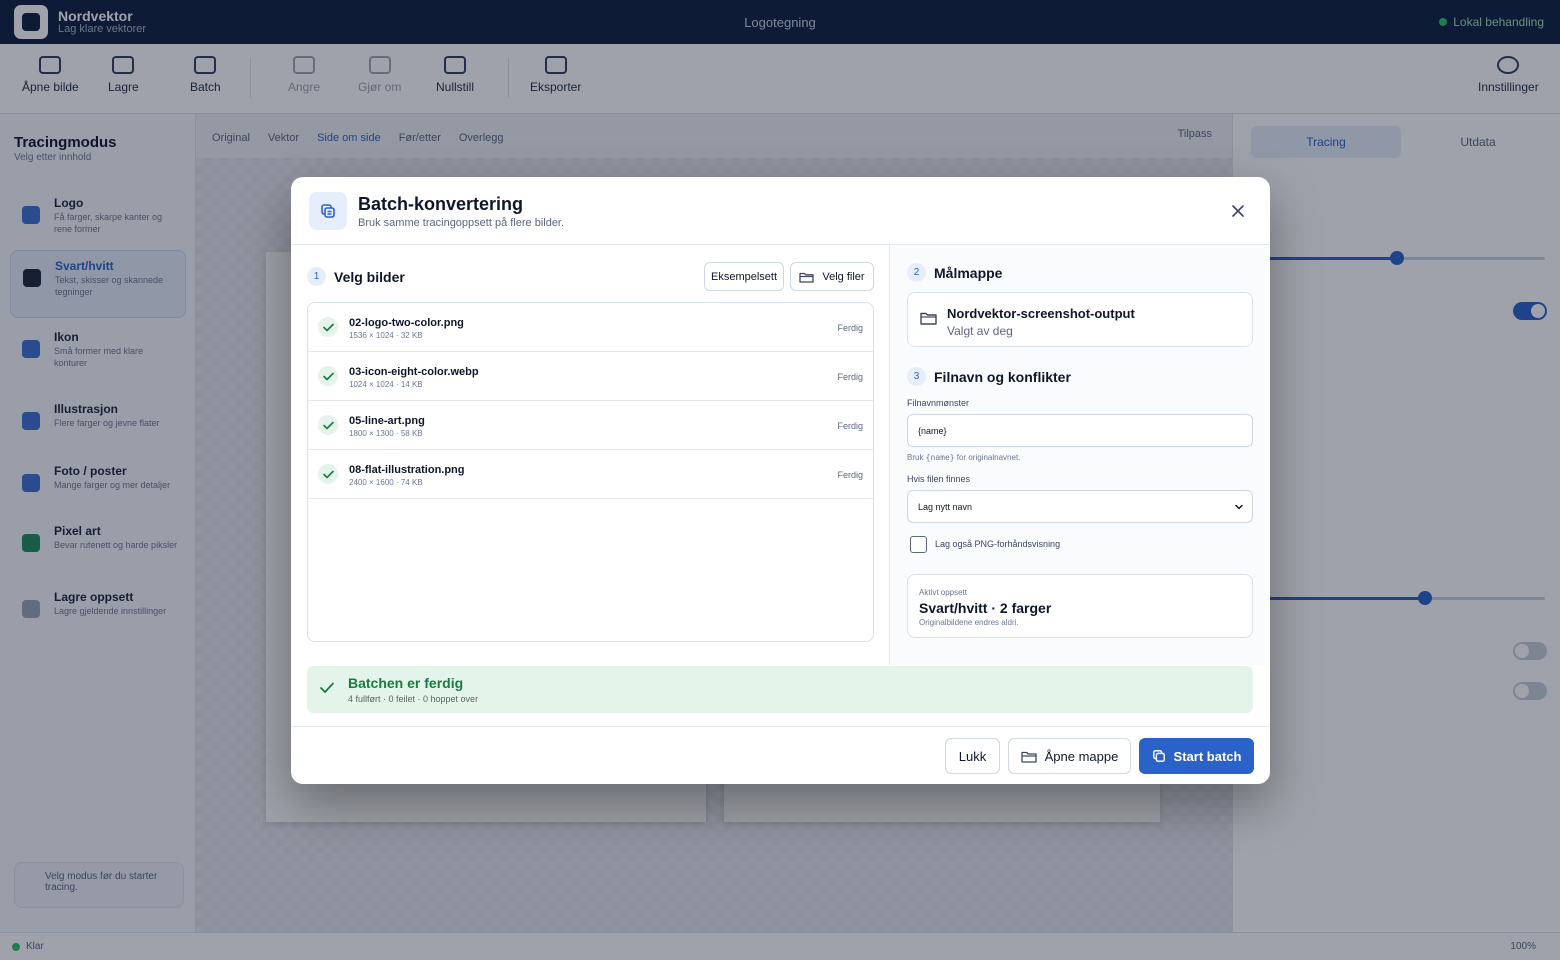  What do you see at coordinates (414, 372) in the screenshot?
I see `file-name: 03-icon-eight-color.webp` at bounding box center [414, 372].